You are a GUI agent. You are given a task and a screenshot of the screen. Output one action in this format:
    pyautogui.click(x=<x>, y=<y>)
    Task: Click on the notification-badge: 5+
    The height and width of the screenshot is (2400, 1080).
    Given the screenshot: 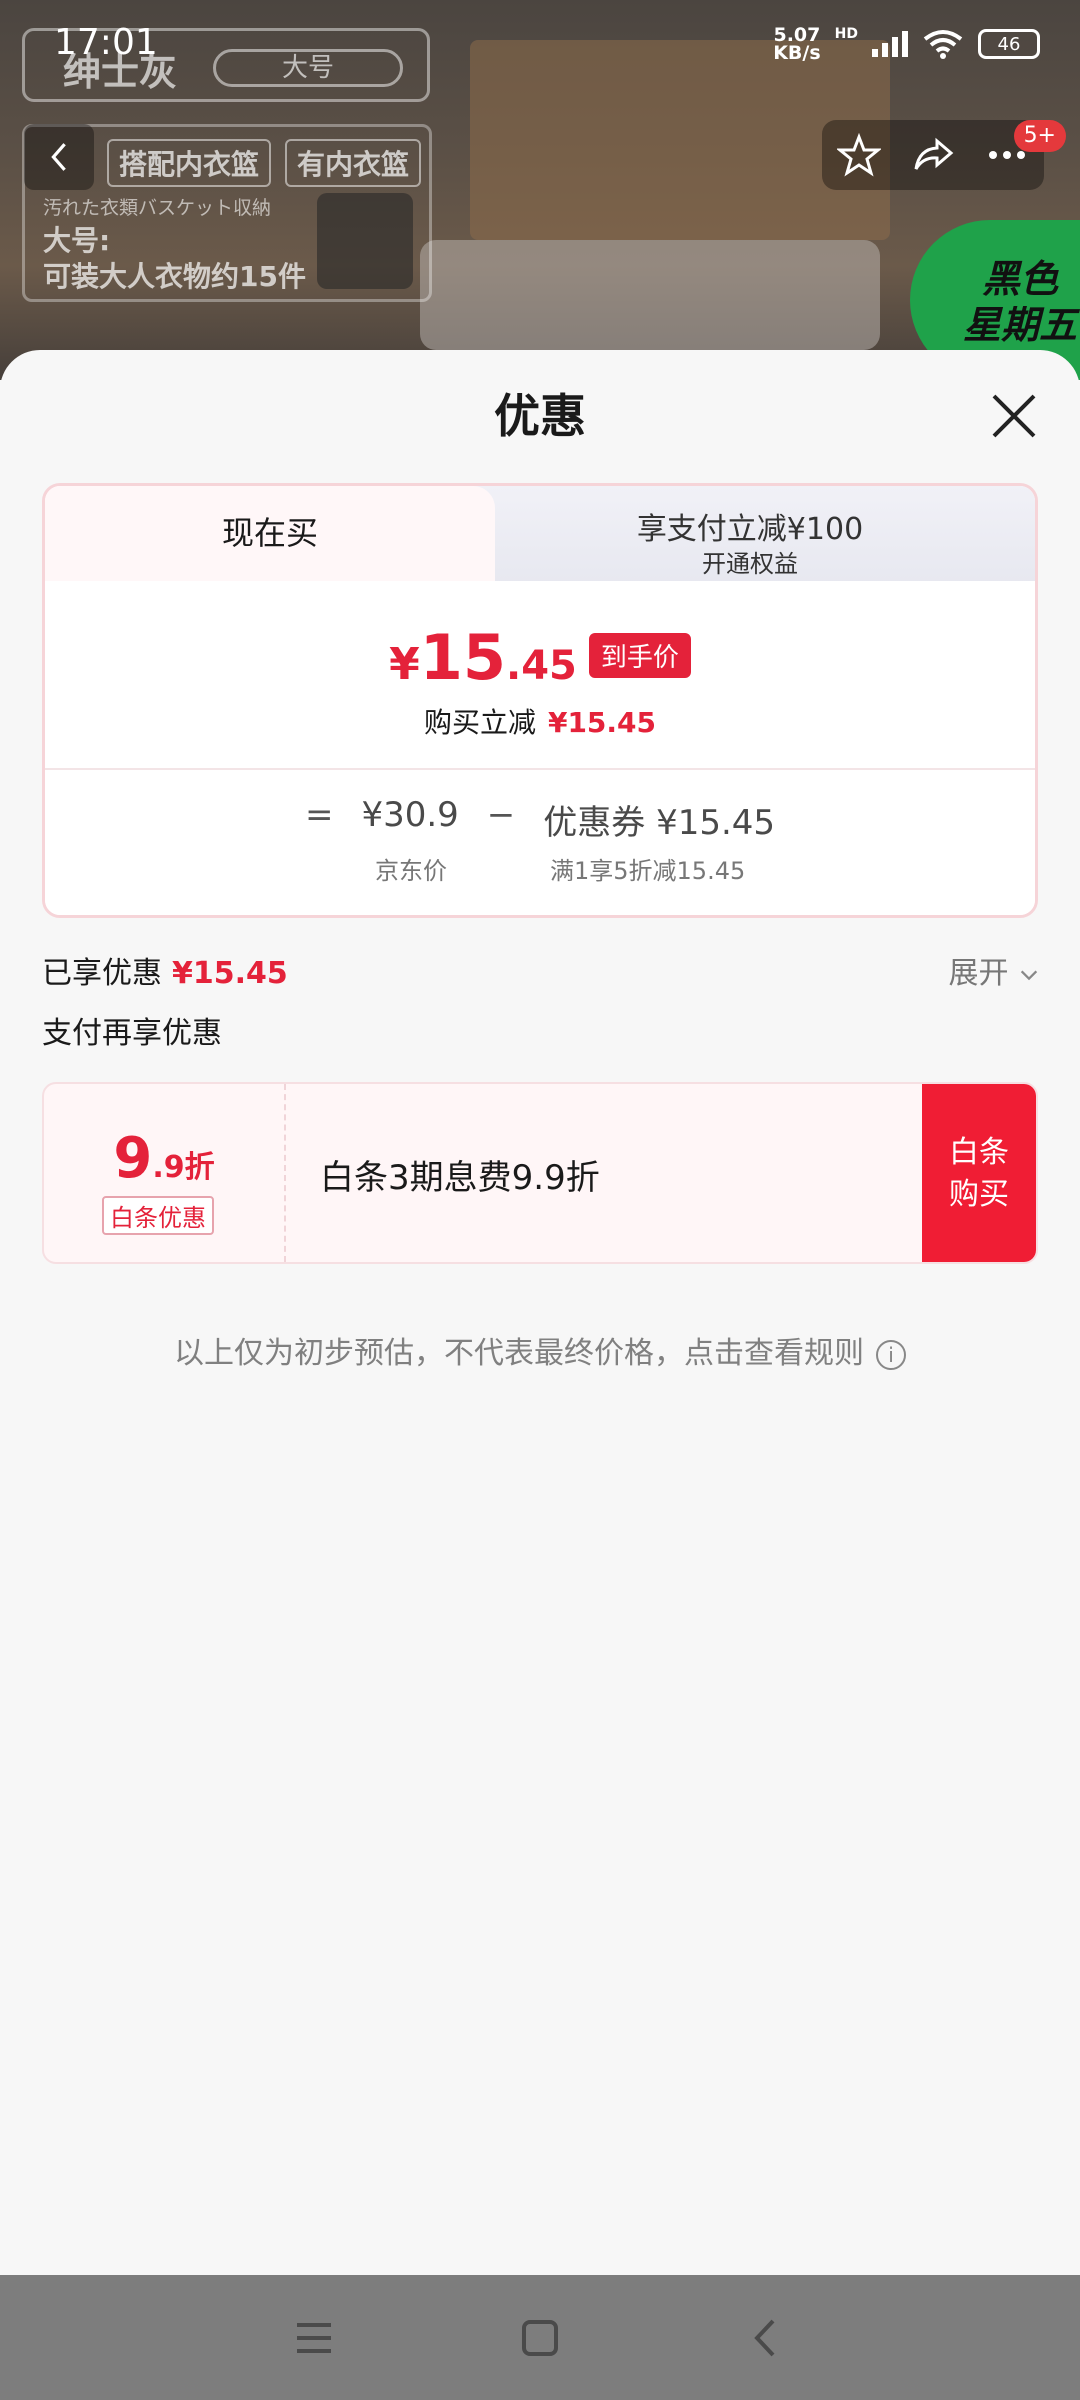 What is the action you would take?
    pyautogui.click(x=1039, y=136)
    